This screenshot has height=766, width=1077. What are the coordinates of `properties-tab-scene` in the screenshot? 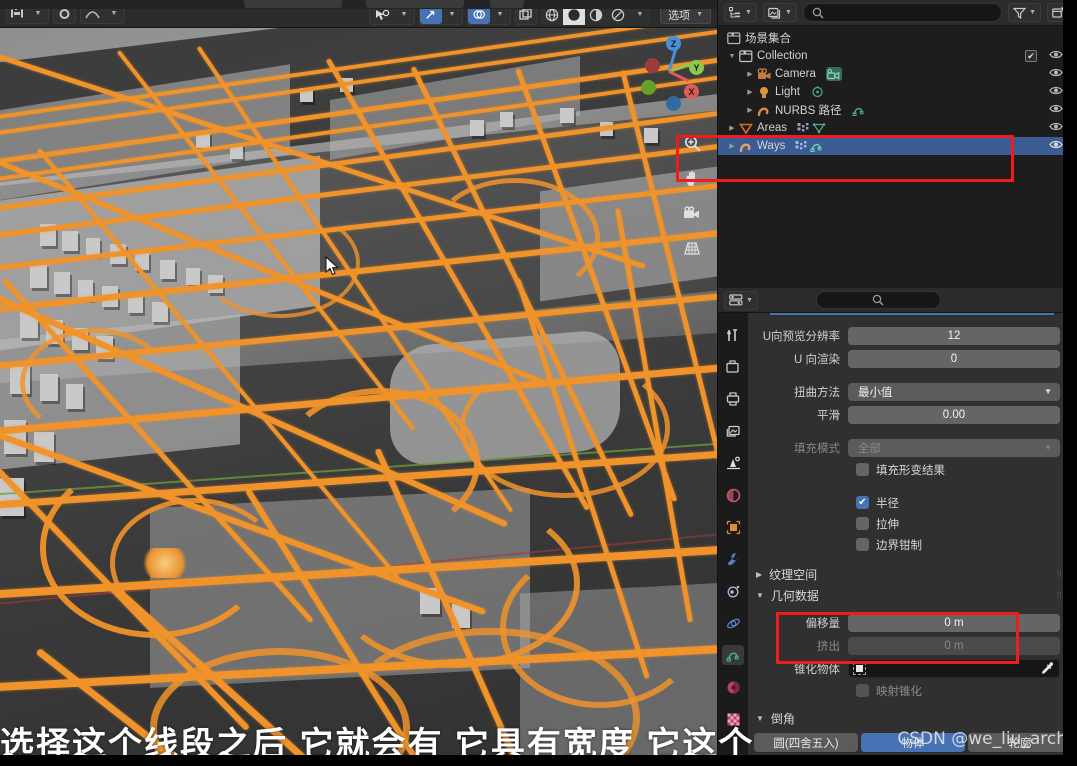 It's located at (733, 463).